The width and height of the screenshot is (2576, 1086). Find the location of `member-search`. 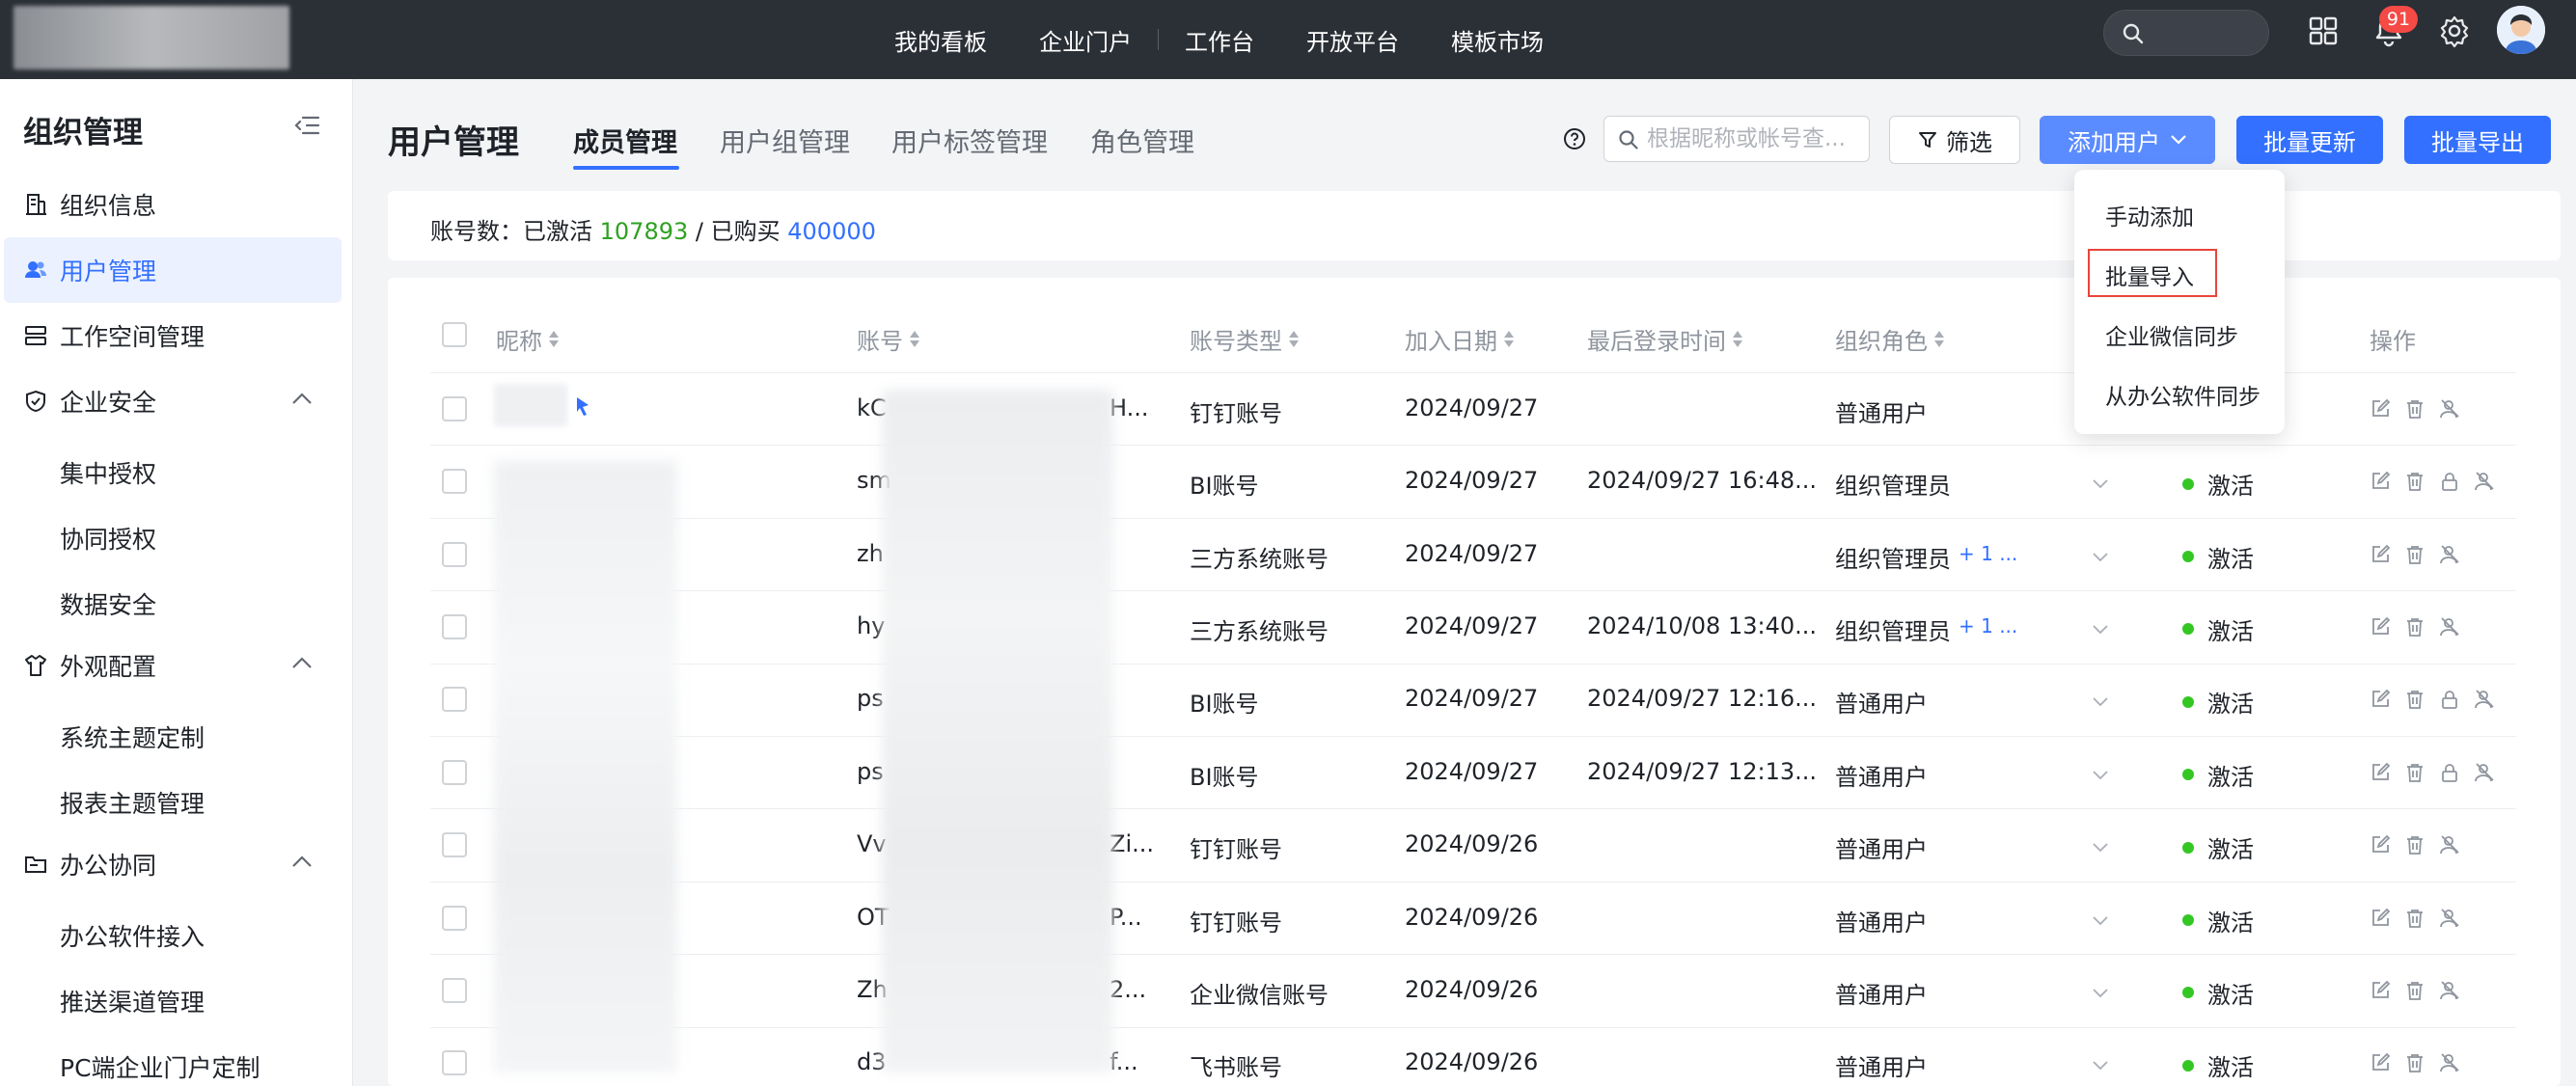

member-search is located at coordinates (1737, 139).